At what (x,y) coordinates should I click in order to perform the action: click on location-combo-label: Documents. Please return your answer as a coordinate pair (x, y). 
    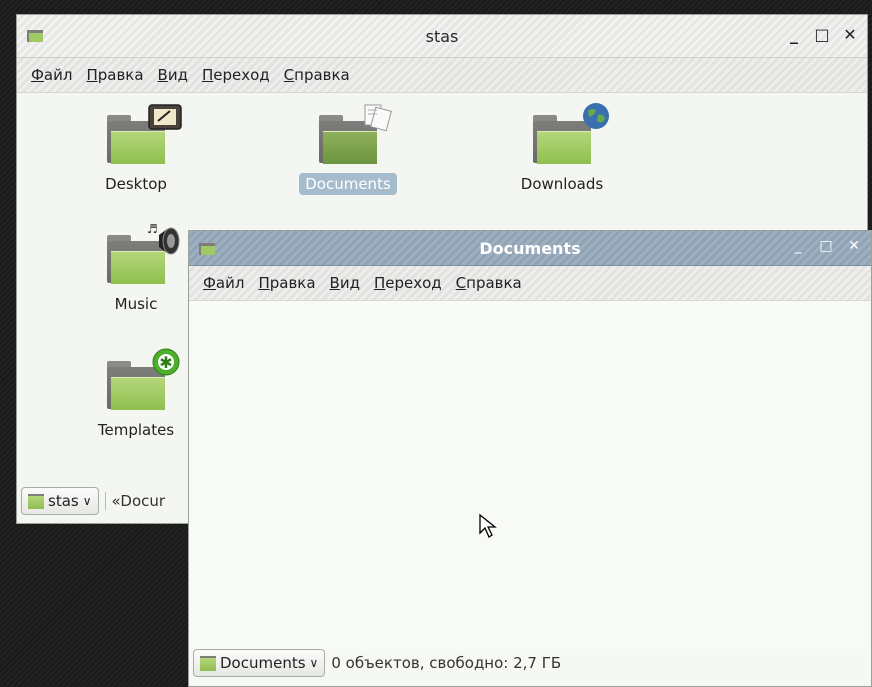
    Looking at the image, I should click on (263, 663).